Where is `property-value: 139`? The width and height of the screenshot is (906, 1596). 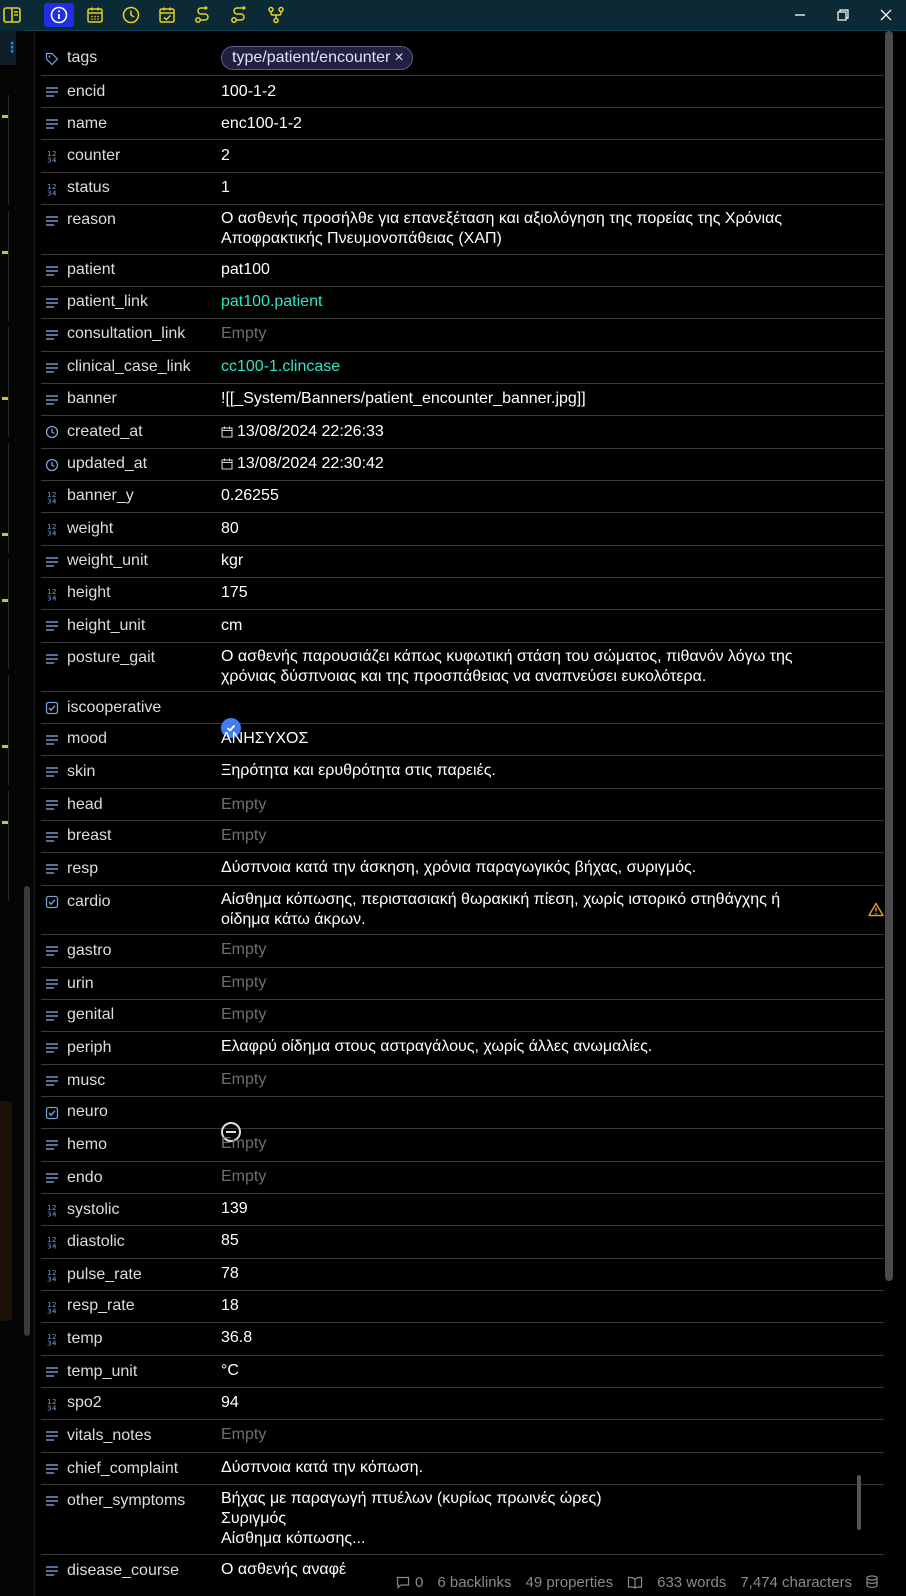
property-value: 139 is located at coordinates (526, 1209).